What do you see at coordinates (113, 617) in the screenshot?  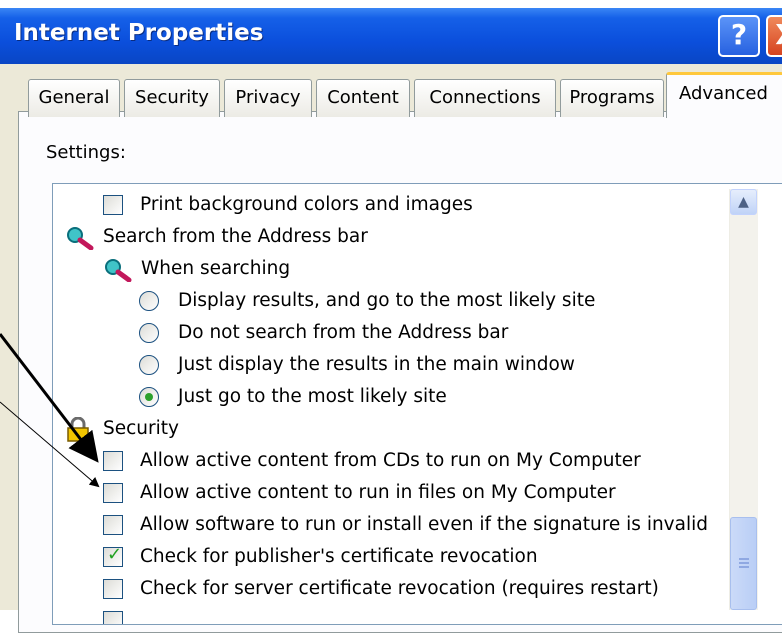 I see `checkbox` at bounding box center [113, 617].